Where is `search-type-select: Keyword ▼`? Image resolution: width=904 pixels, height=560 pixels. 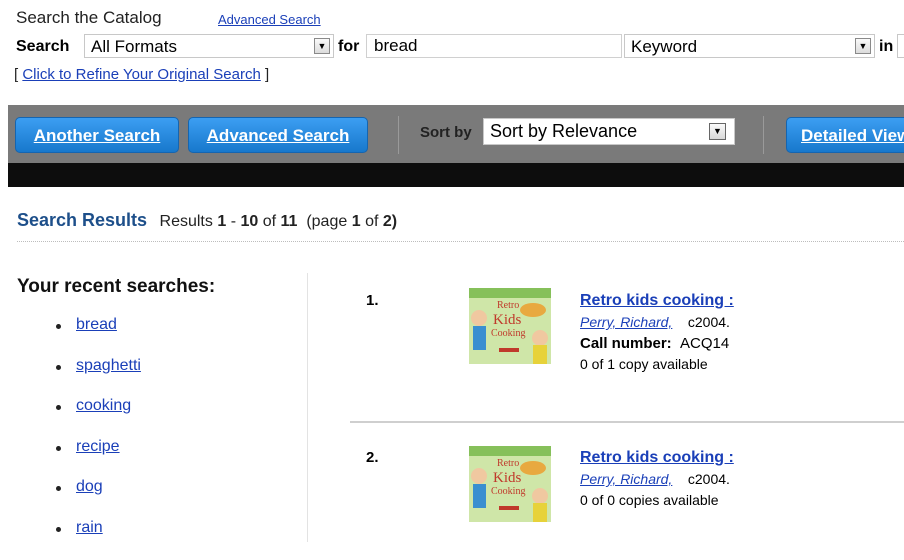
search-type-select: Keyword ▼ is located at coordinates (749, 46).